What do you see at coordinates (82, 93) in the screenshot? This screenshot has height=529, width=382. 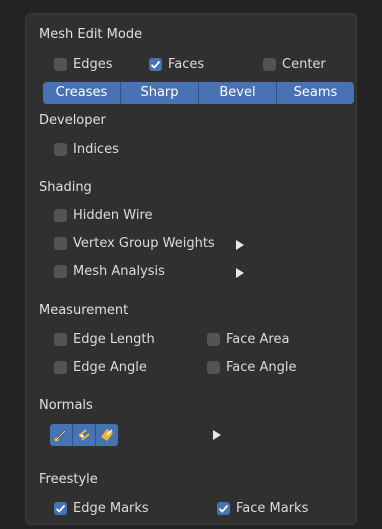 I see `creases-button: Creases` at bounding box center [82, 93].